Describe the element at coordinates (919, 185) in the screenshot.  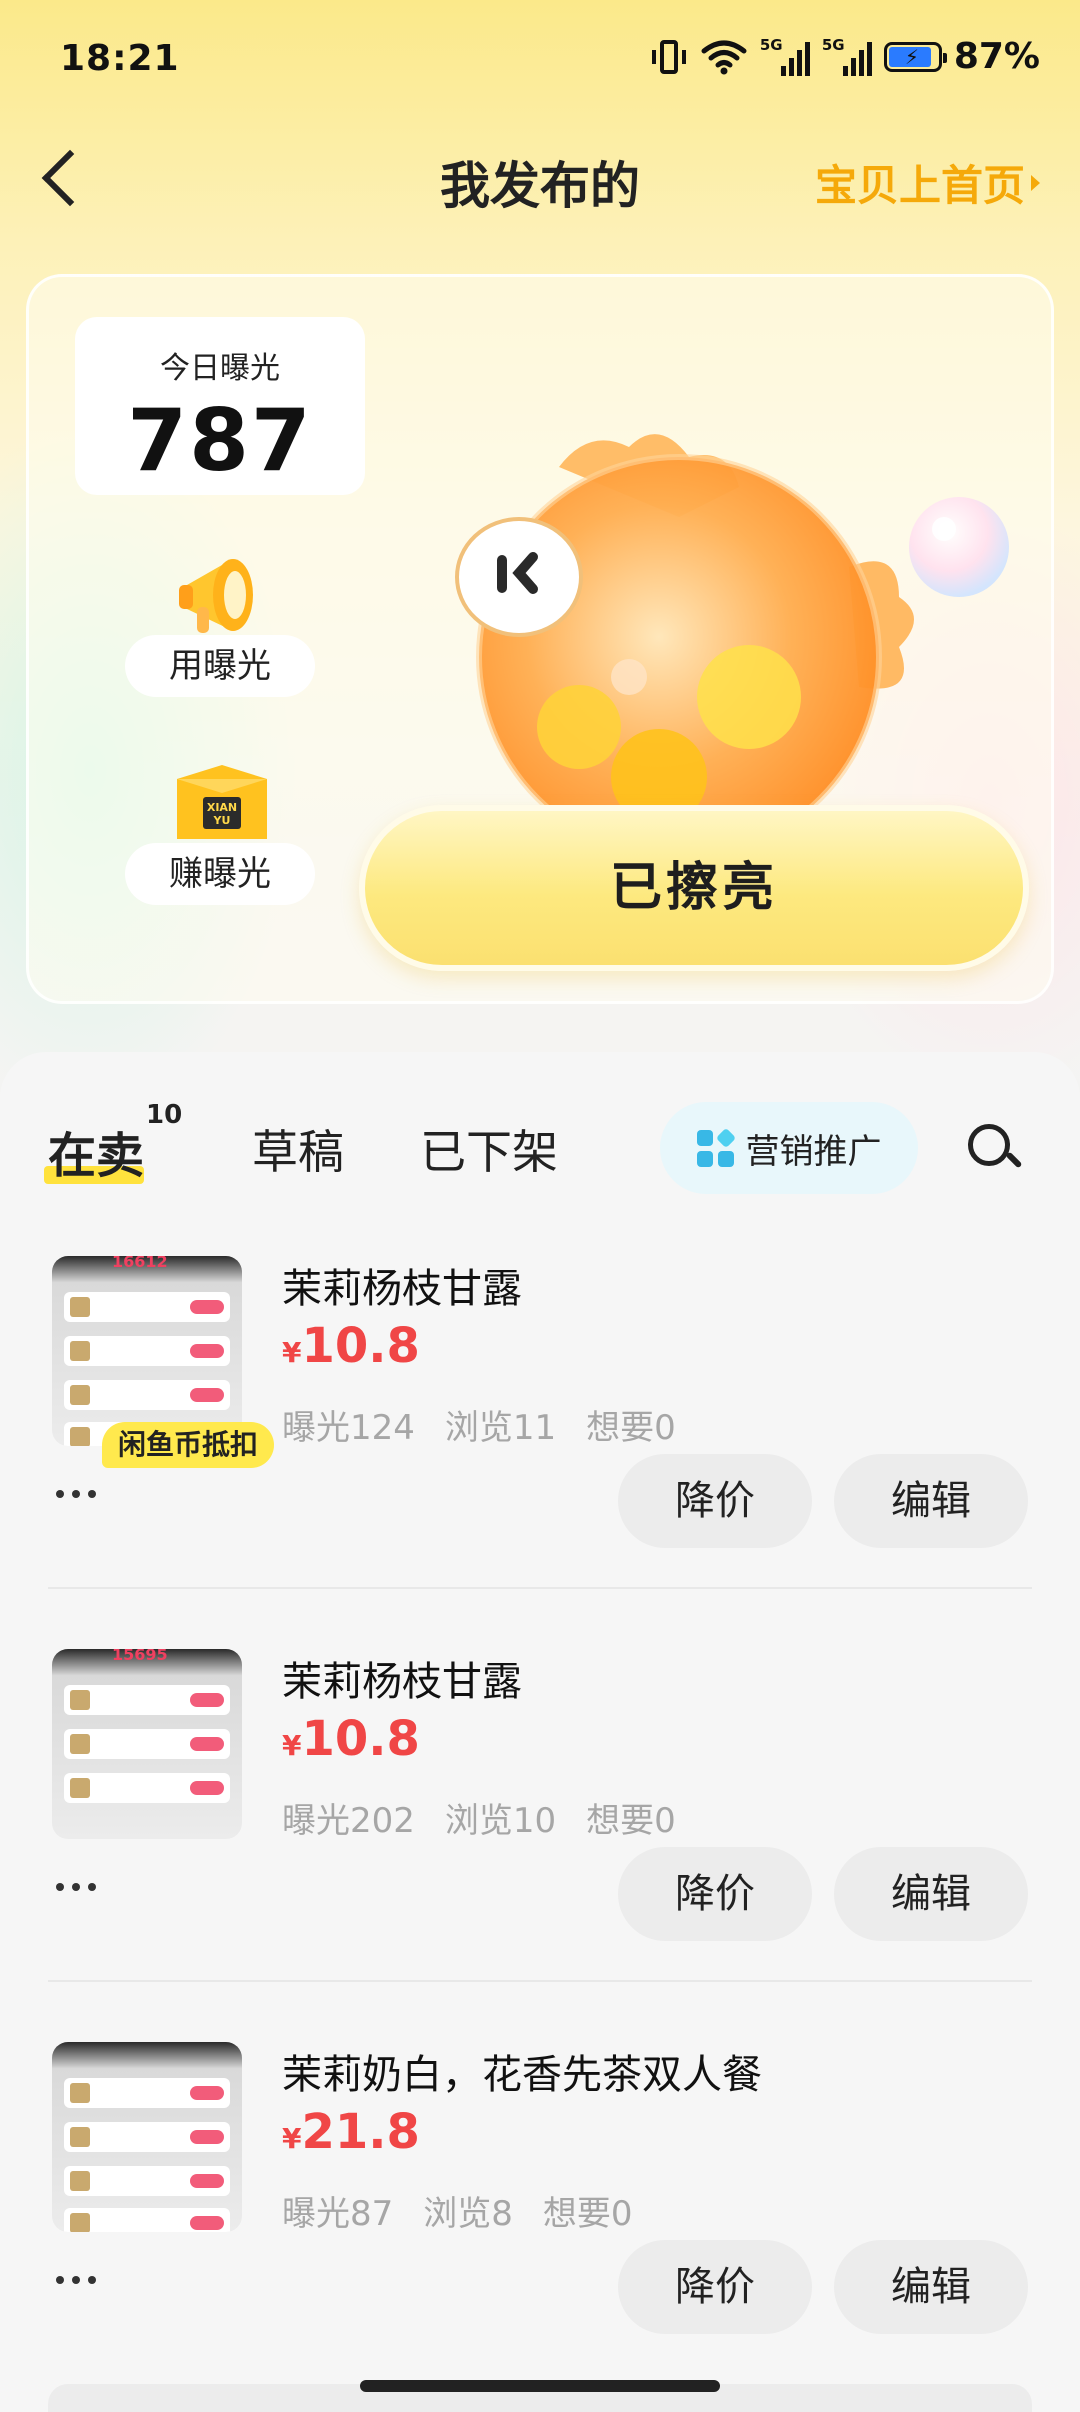
I see `homepage-link-label: 宝贝上首页` at that location.